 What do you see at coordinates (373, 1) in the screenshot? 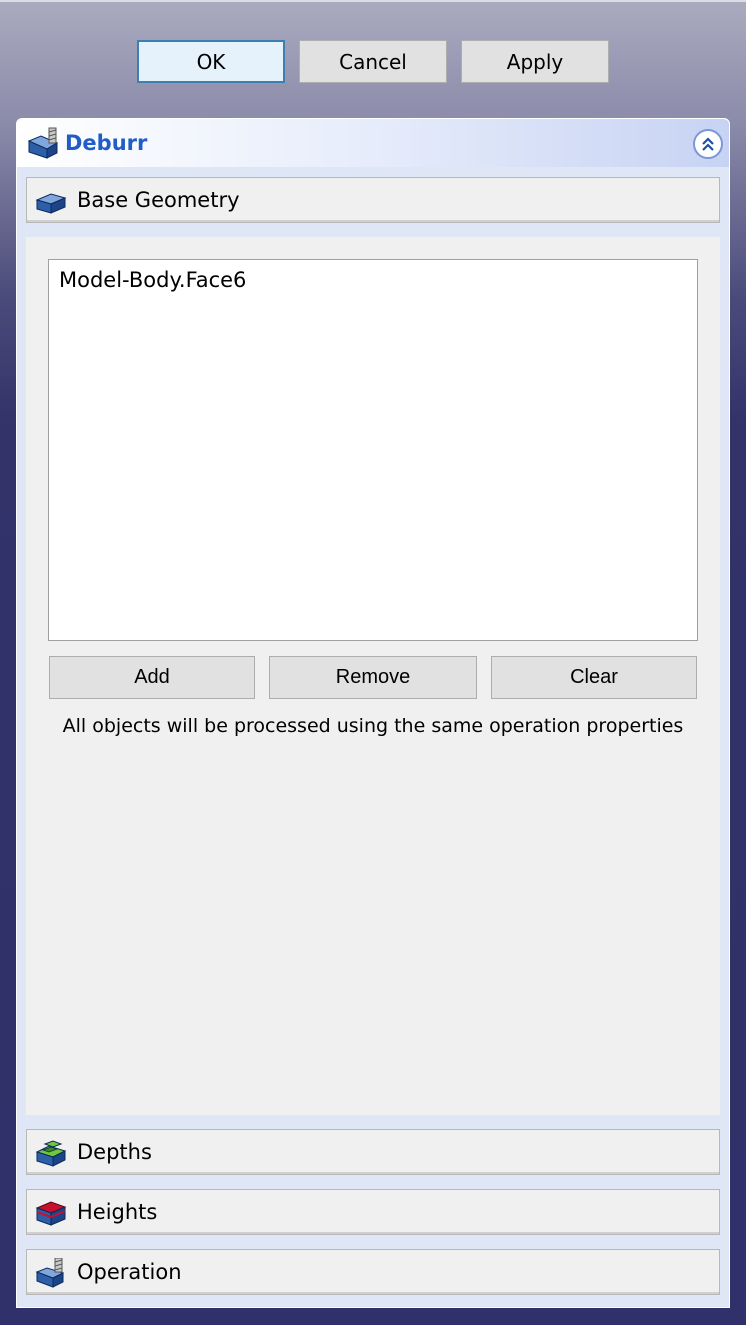
I see `window-top-edge` at bounding box center [373, 1].